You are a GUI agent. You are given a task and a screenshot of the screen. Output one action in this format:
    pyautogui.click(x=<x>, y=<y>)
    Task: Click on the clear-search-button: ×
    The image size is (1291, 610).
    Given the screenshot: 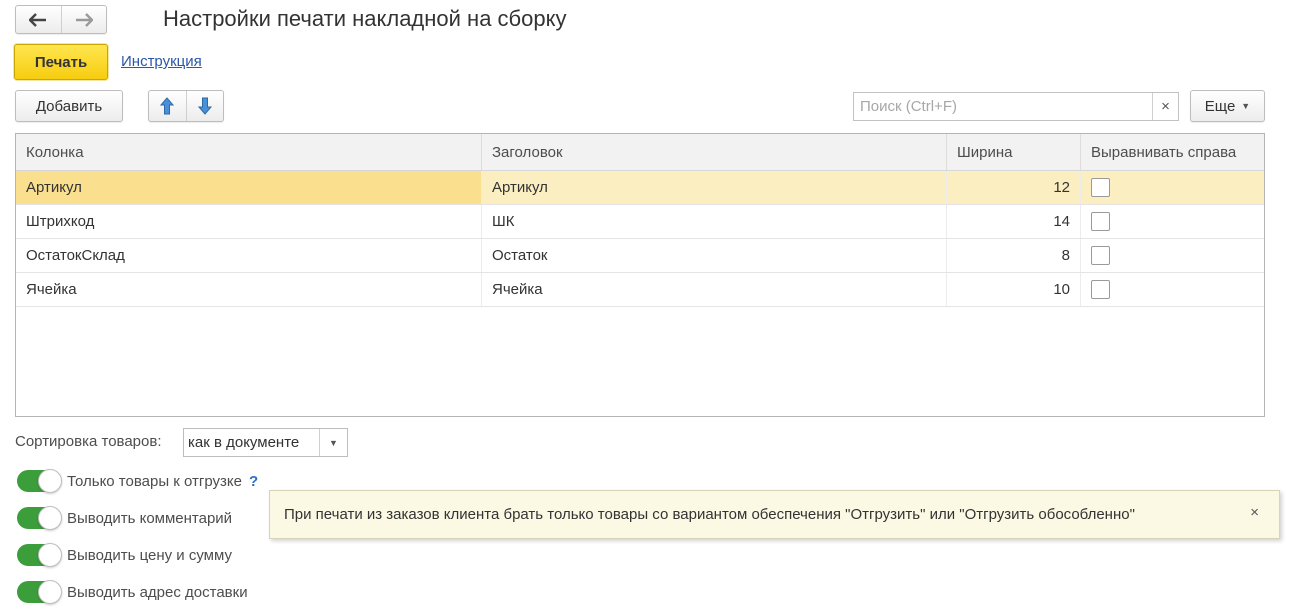 What is the action you would take?
    pyautogui.click(x=1165, y=106)
    